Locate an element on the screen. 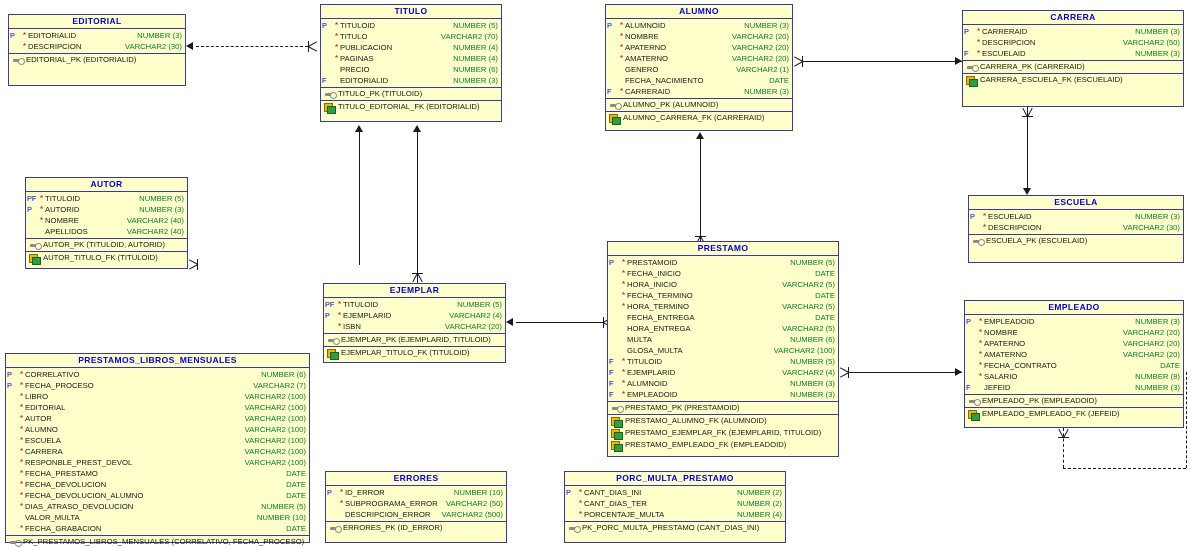  column-row: * CANT_DIAS_TER NUMBER (2) is located at coordinates (675, 503).